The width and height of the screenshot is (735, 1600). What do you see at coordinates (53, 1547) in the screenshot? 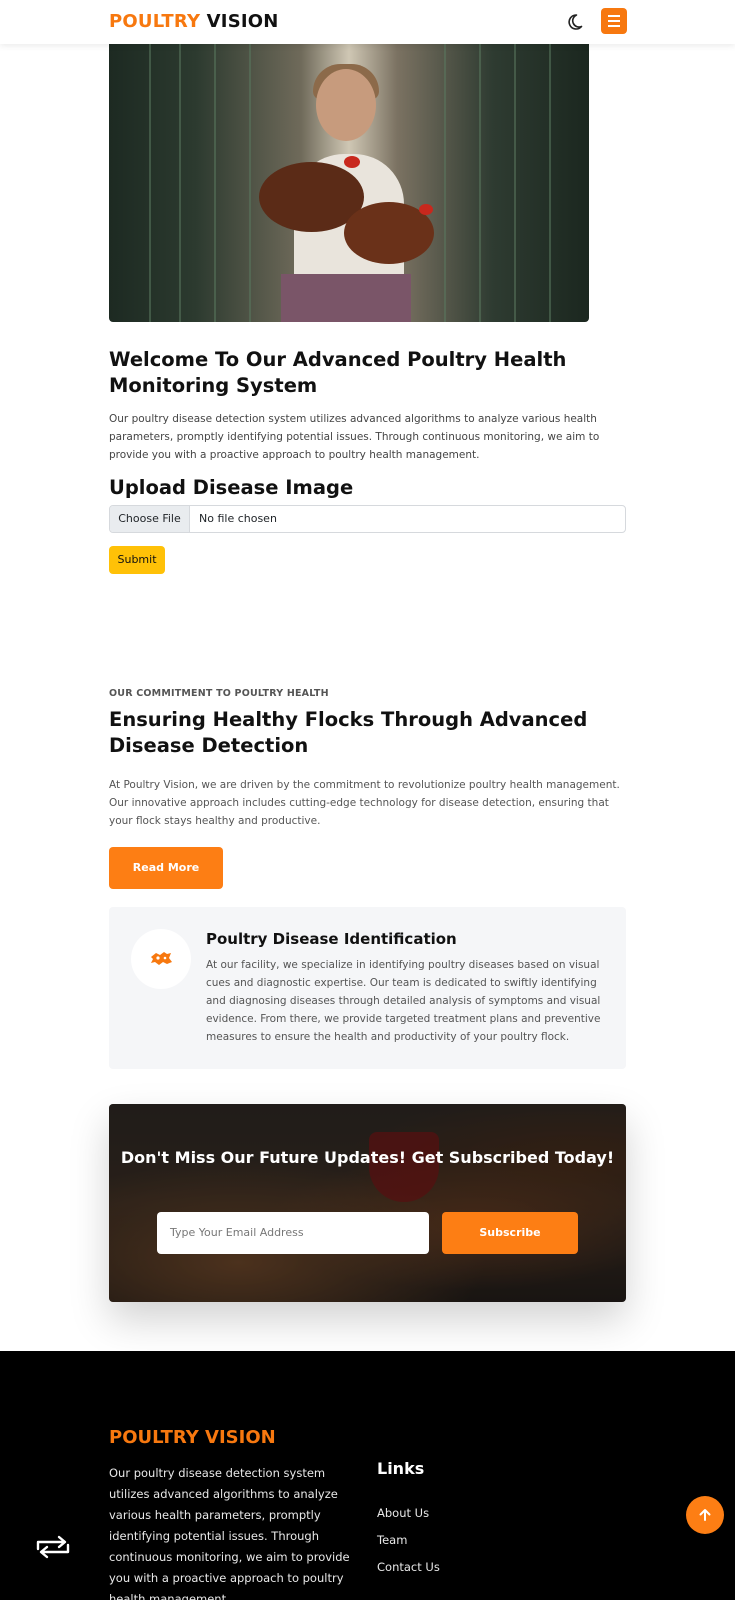
I see `swap-arrows-icon` at bounding box center [53, 1547].